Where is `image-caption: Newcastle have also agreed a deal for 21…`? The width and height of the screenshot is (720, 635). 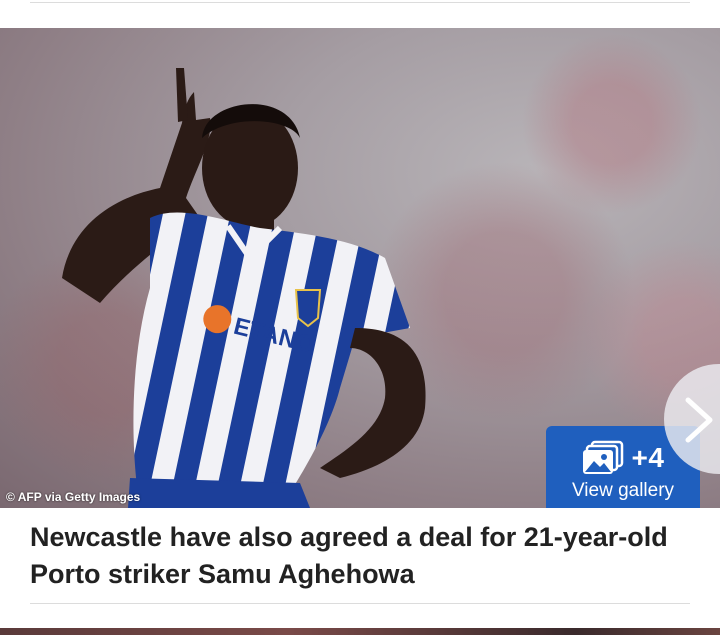 image-caption: Newcastle have also agreed a deal for 21… is located at coordinates (349, 555).